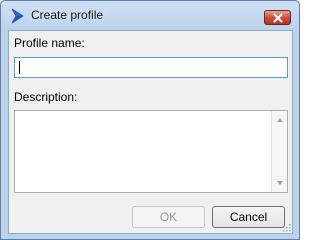  I want to click on close-button, so click(277, 17).